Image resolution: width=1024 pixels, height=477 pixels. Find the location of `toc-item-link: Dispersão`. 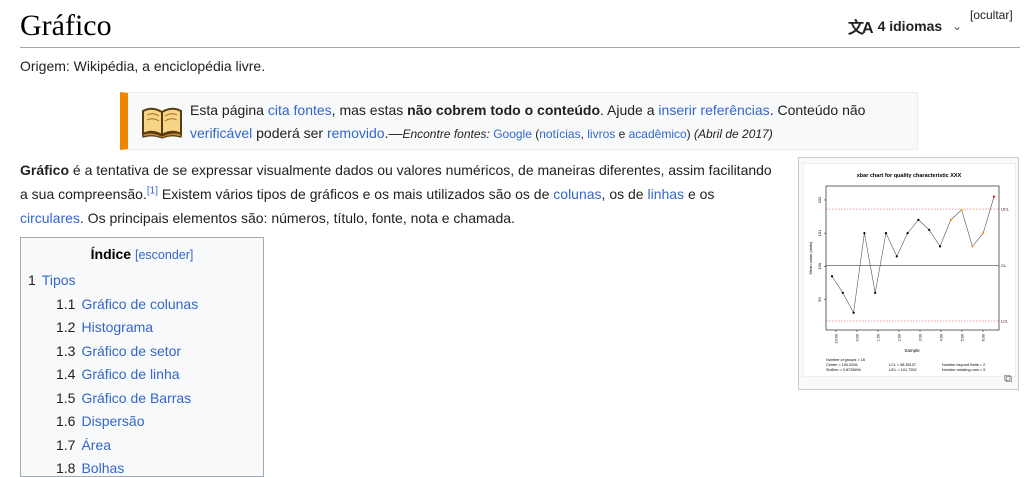

toc-item-link: Dispersão is located at coordinates (112, 421).